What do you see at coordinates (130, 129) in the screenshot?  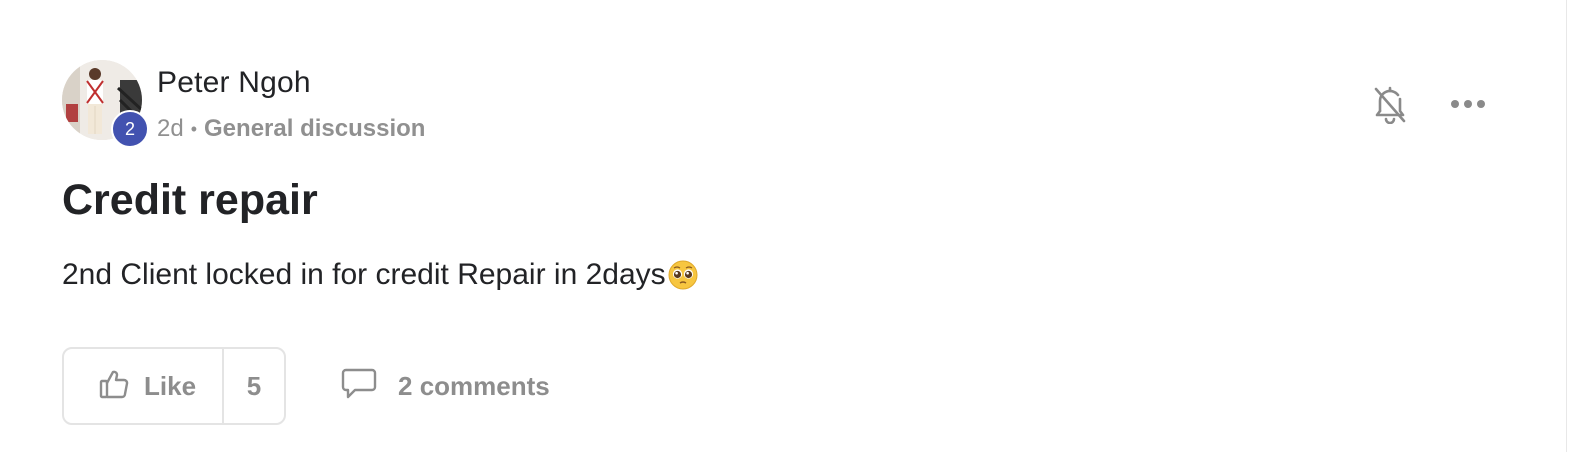 I see `level-badge: 2` at bounding box center [130, 129].